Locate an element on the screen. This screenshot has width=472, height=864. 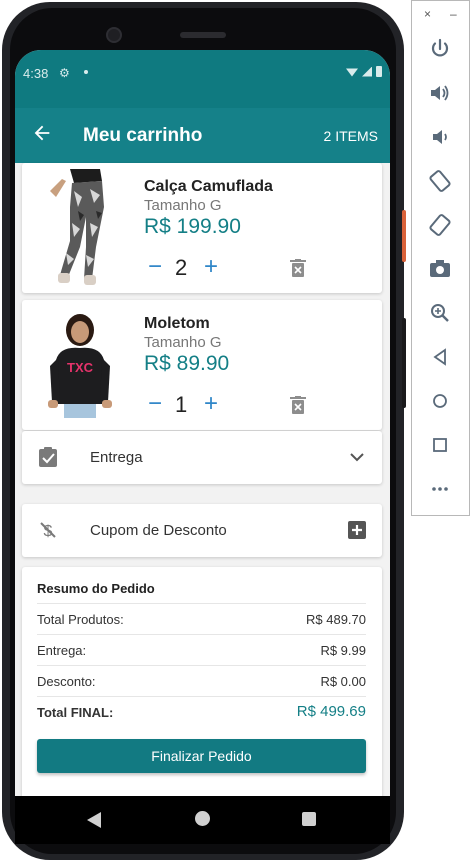
summary-total-row: Total FINAL: R$ 499.69 is located at coordinates (201, 711).